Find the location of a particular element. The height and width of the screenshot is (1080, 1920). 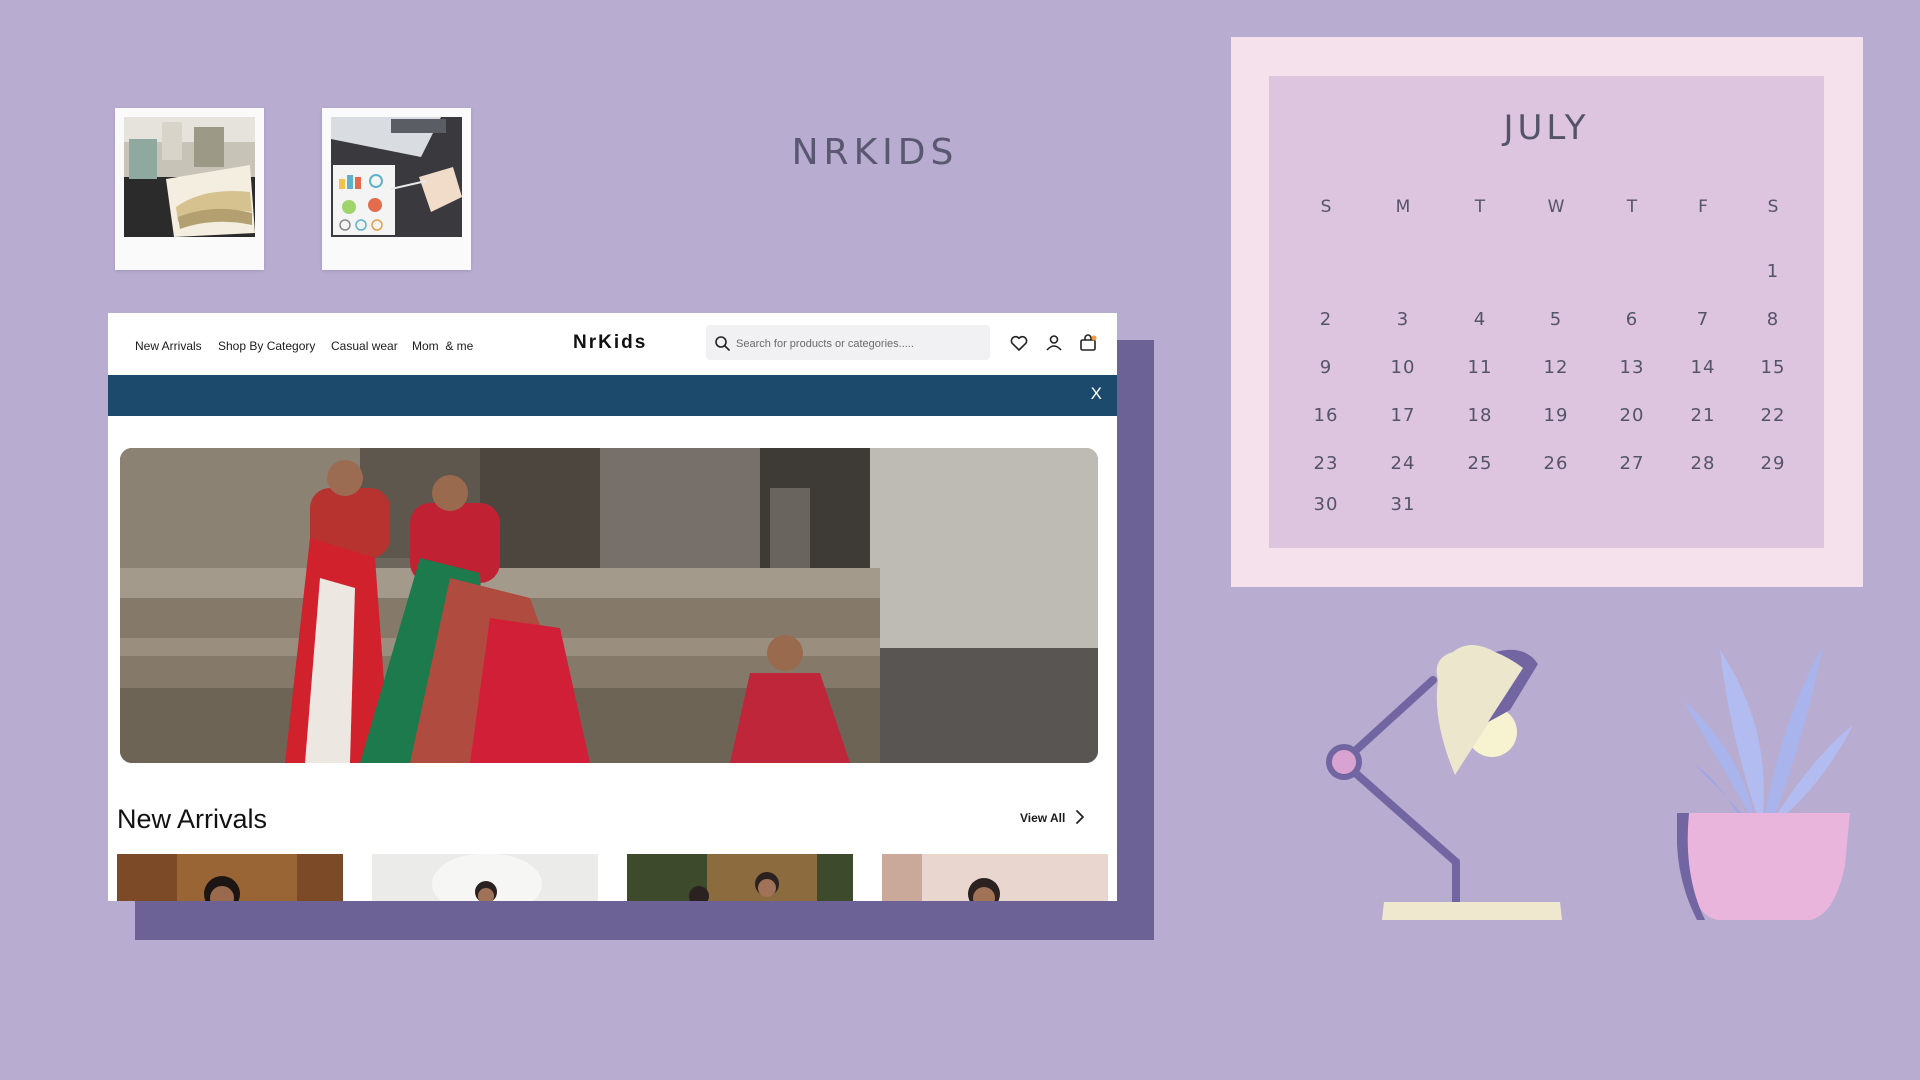

brand-heading: NRKIDS is located at coordinates (875, 152).